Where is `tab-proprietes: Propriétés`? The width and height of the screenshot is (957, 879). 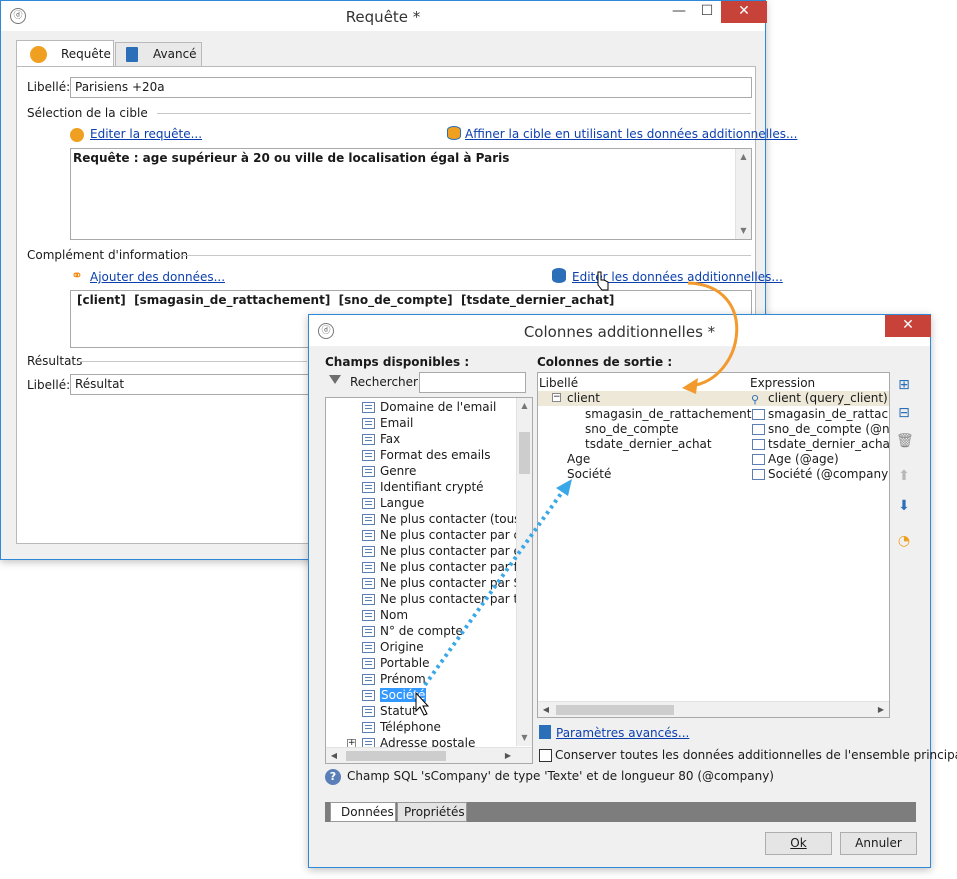 tab-proprietes: Propriétés is located at coordinates (432, 812).